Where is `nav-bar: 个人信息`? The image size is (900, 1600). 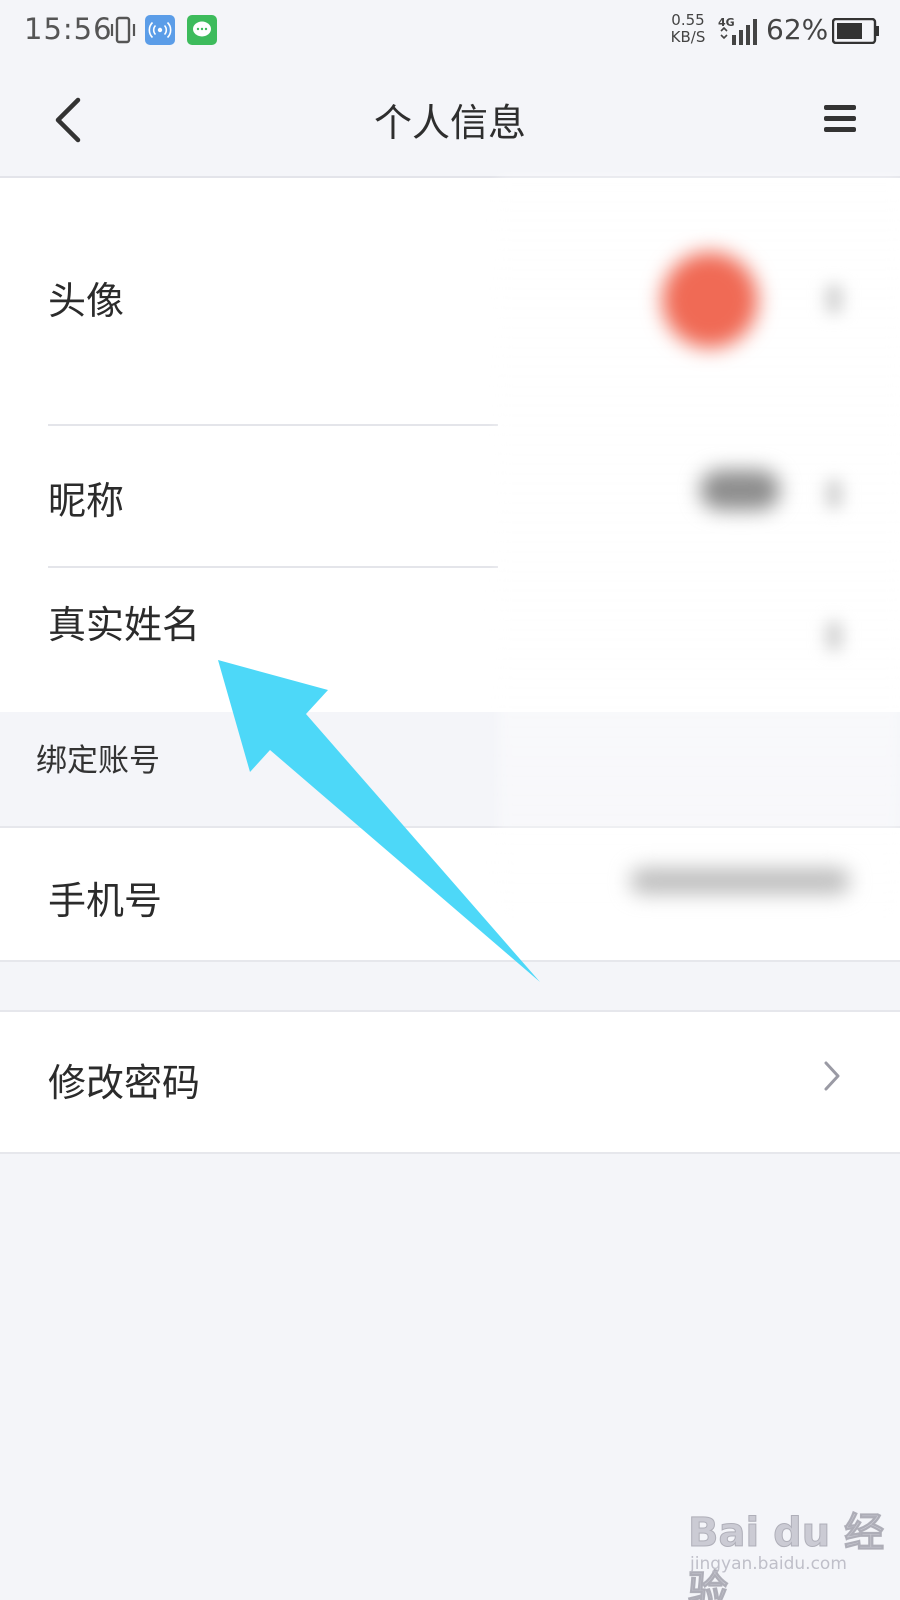 nav-bar: 个人信息 is located at coordinates (450, 121).